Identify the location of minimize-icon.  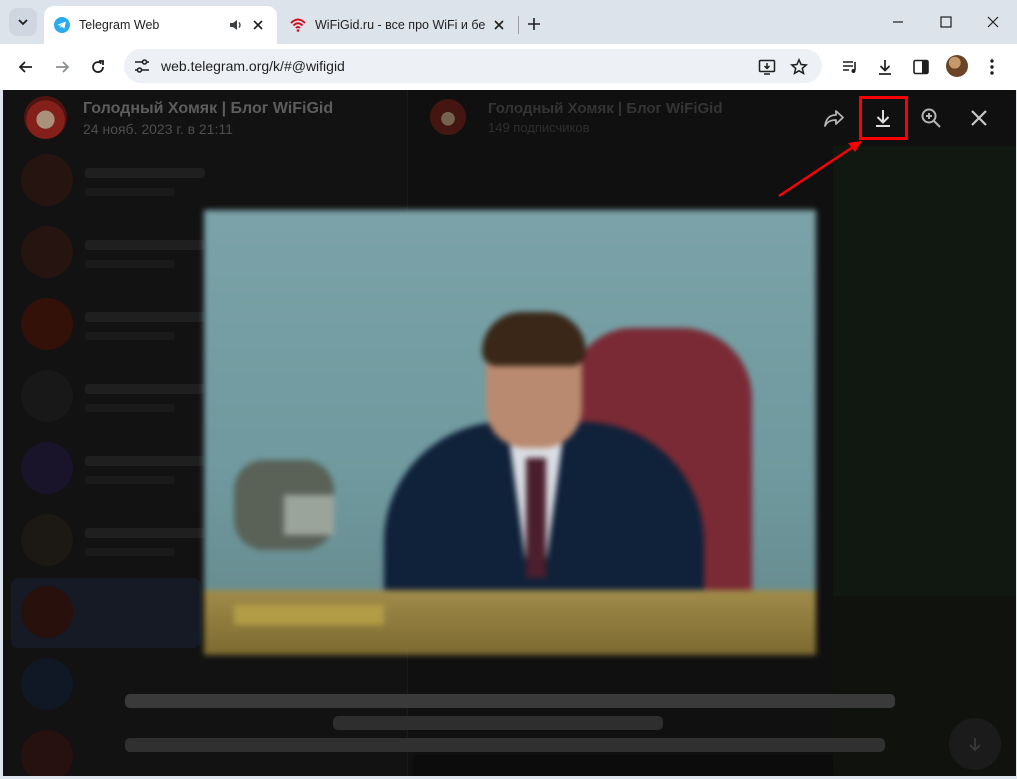
(898, 22).